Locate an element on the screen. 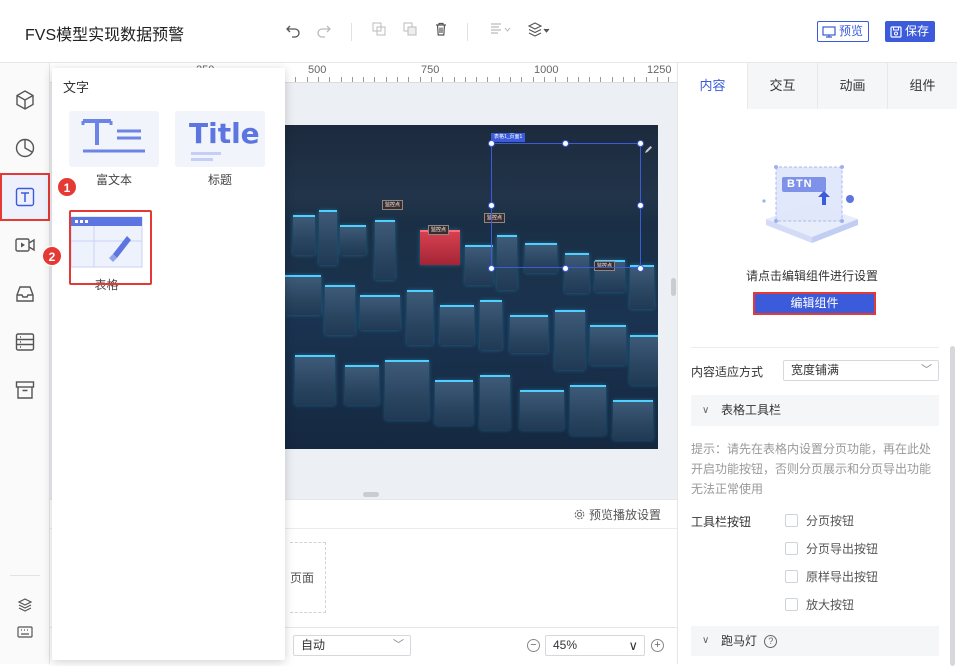 This screenshot has height=666, width=957. title-widget: Title 标题 is located at coordinates (220, 149).